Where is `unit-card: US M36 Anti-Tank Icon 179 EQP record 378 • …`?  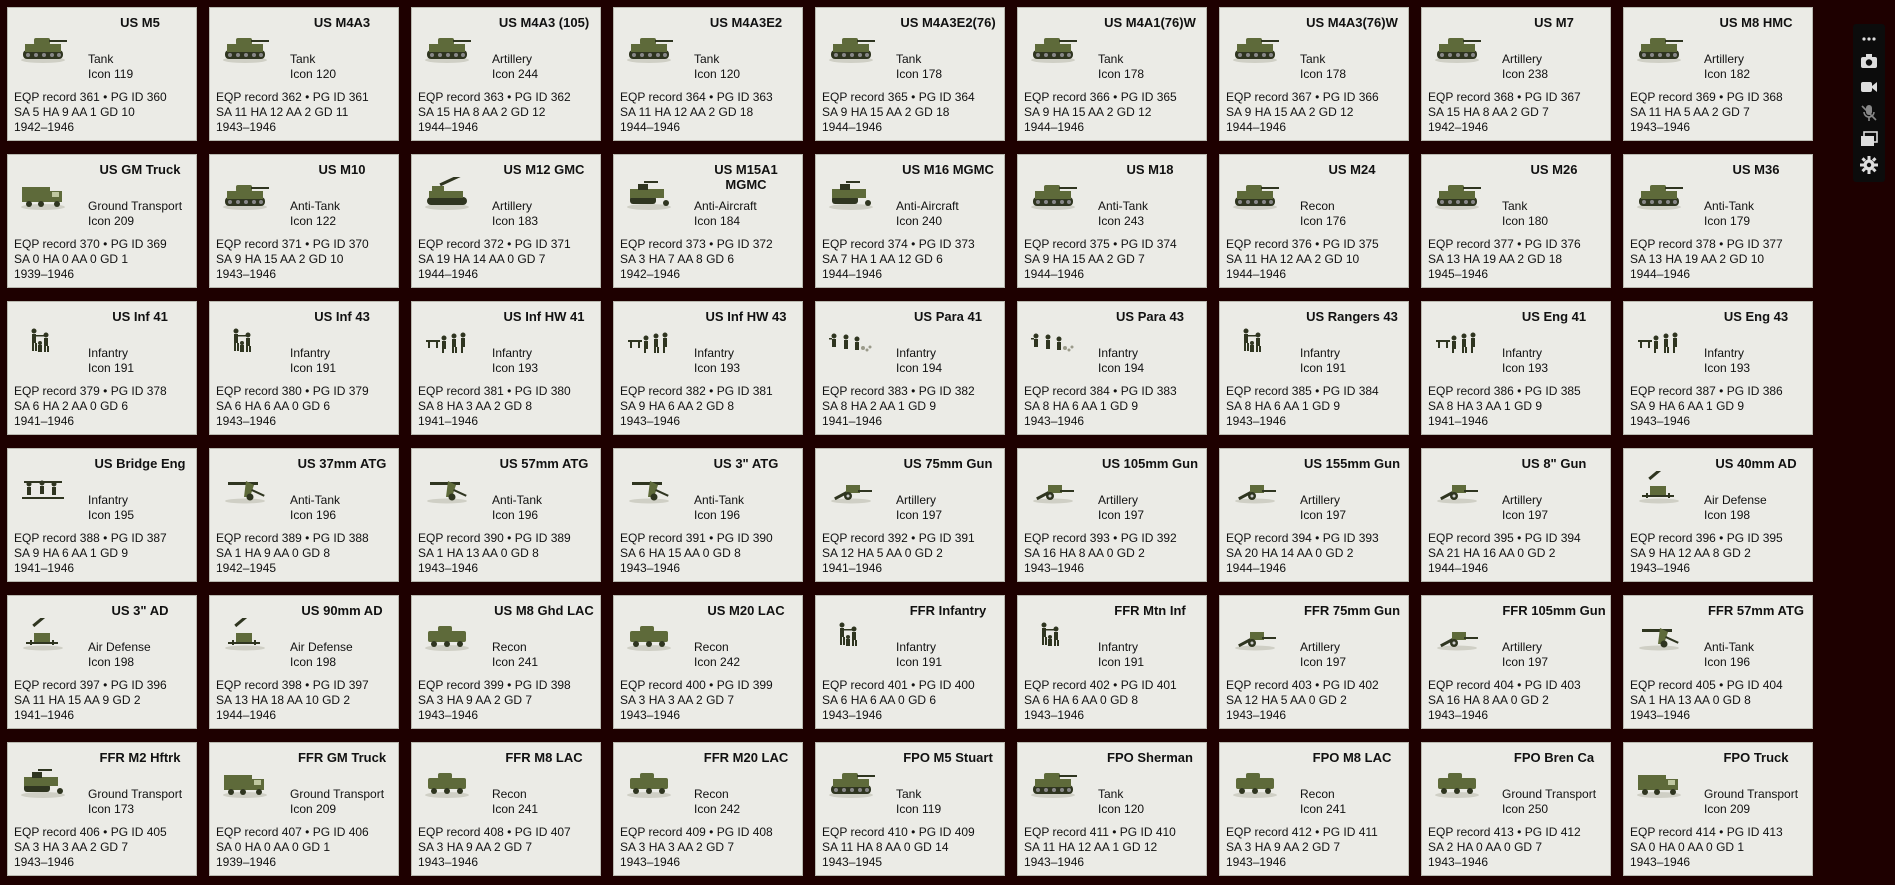 unit-card: US M36 Anti-Tank Icon 179 EQP record 378 • … is located at coordinates (1718, 221).